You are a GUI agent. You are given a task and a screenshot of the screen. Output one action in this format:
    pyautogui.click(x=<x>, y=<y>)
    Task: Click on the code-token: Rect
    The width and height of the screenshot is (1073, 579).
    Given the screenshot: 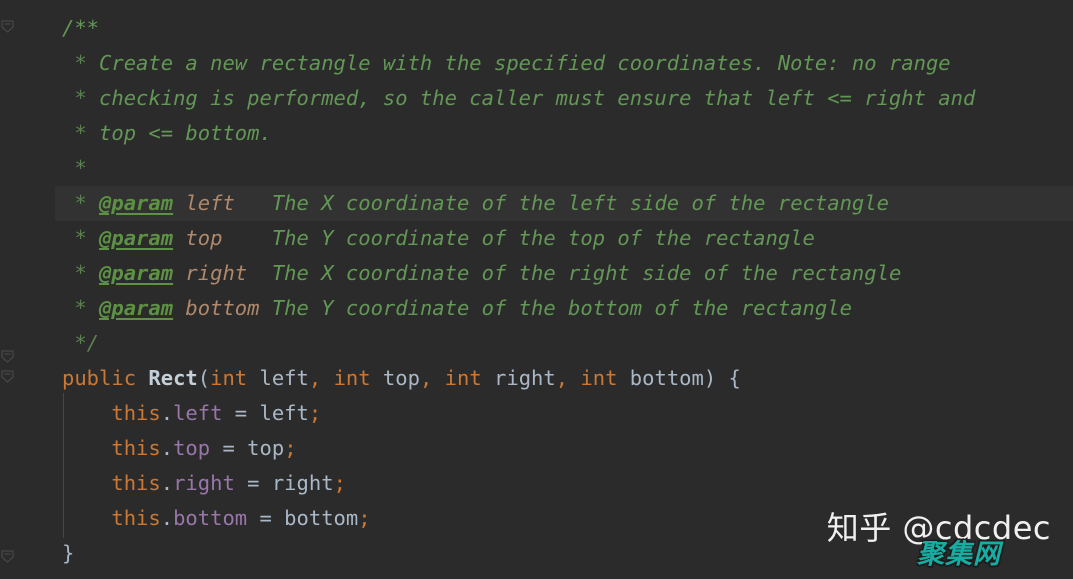 What is the action you would take?
    pyautogui.click(x=173, y=378)
    